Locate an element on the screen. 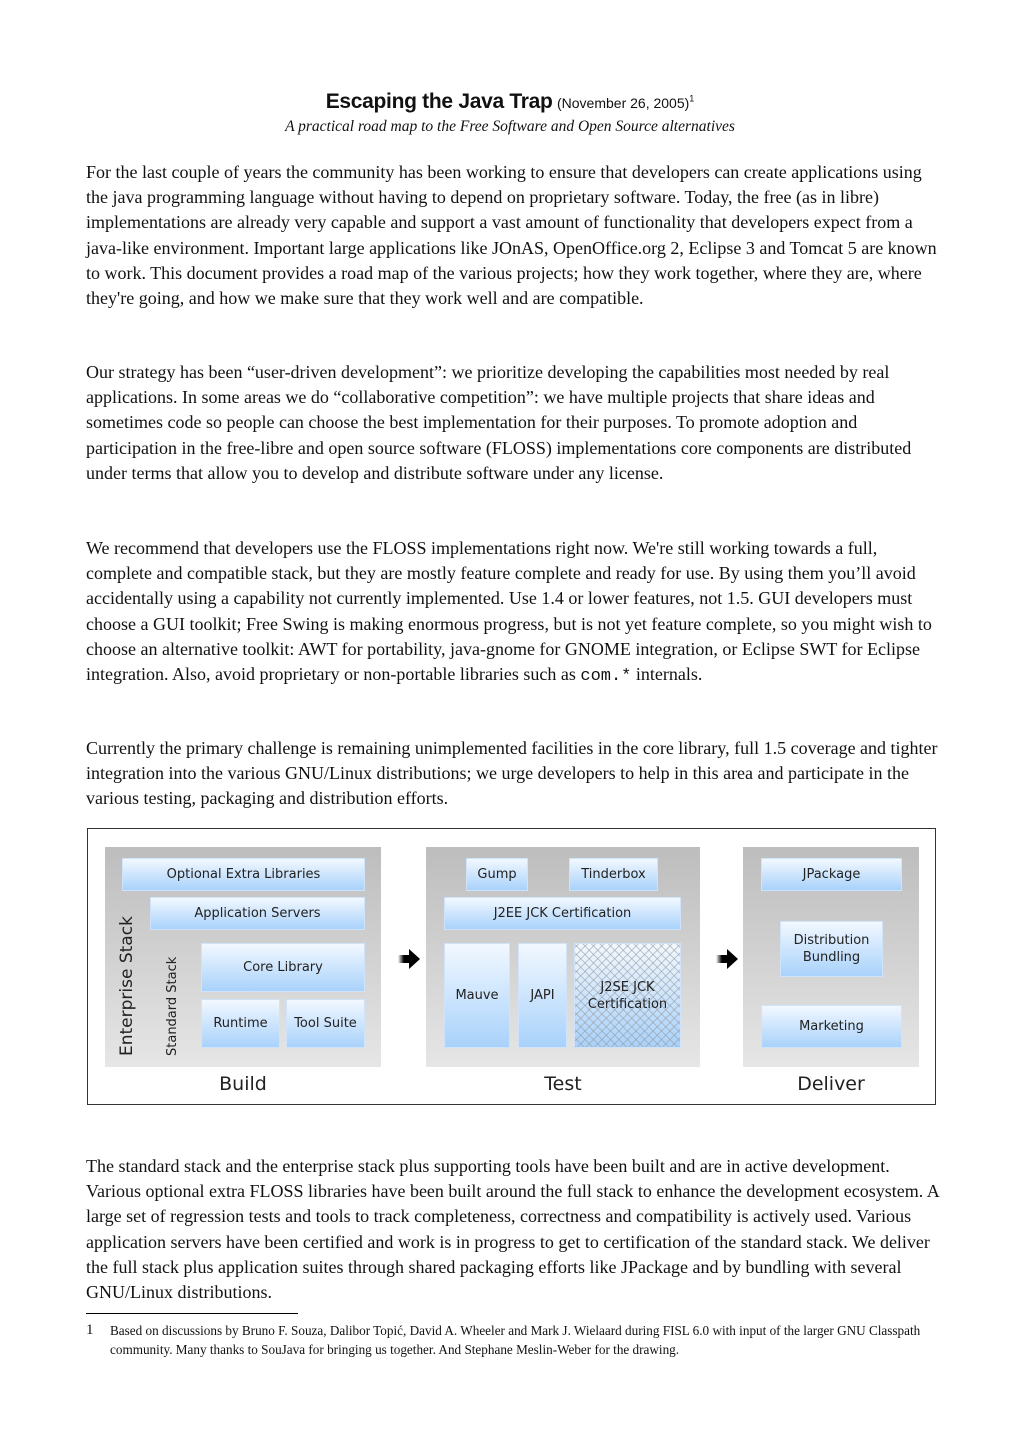 This screenshot has height=1443, width=1020. block-core-library: Core Library is located at coordinates (283, 967).